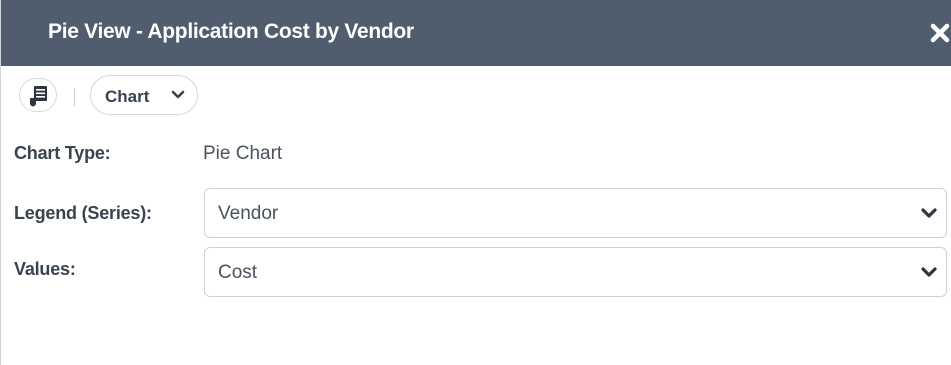 The image size is (951, 365). Describe the element at coordinates (83, 213) in the screenshot. I see `legend-series-label: Legend (Series):` at that location.